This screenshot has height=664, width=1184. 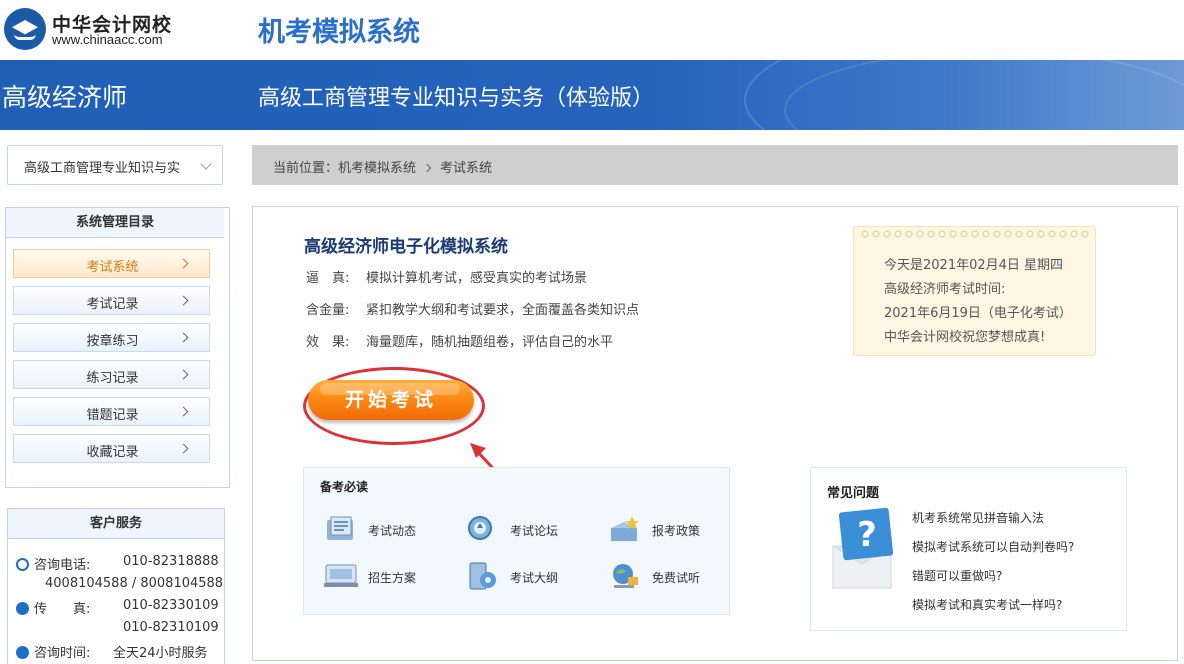 I want to click on start-exam-area: 开始考试, so click(x=393, y=407).